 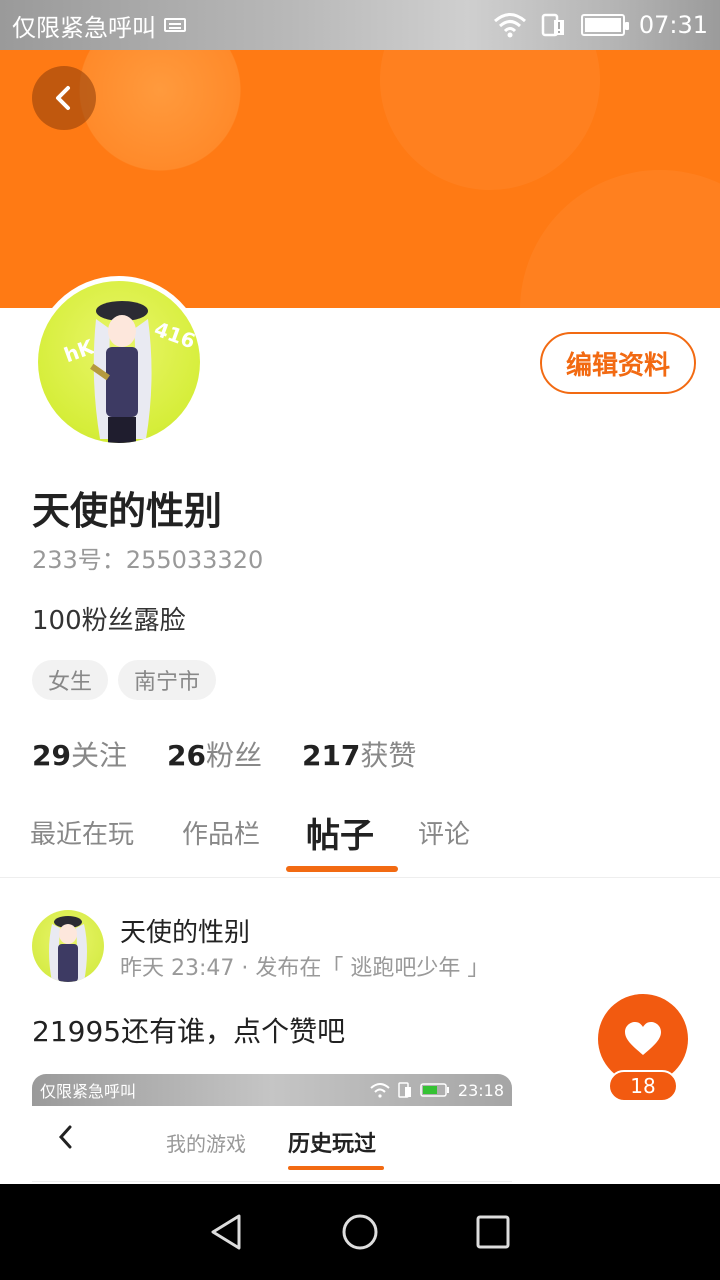 I want to click on edit-profile-button: 编辑资料, so click(x=618, y=363).